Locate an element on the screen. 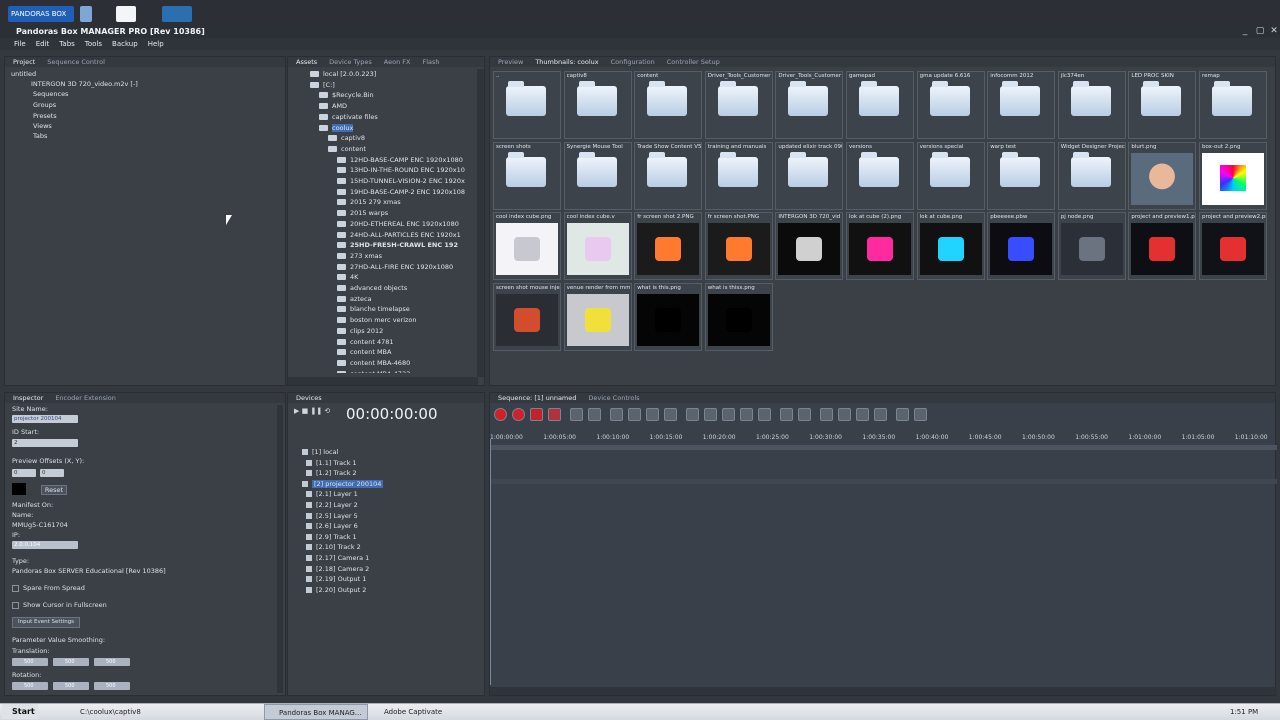 The width and height of the screenshot is (1280, 720). menu-file: File is located at coordinates (20, 44).